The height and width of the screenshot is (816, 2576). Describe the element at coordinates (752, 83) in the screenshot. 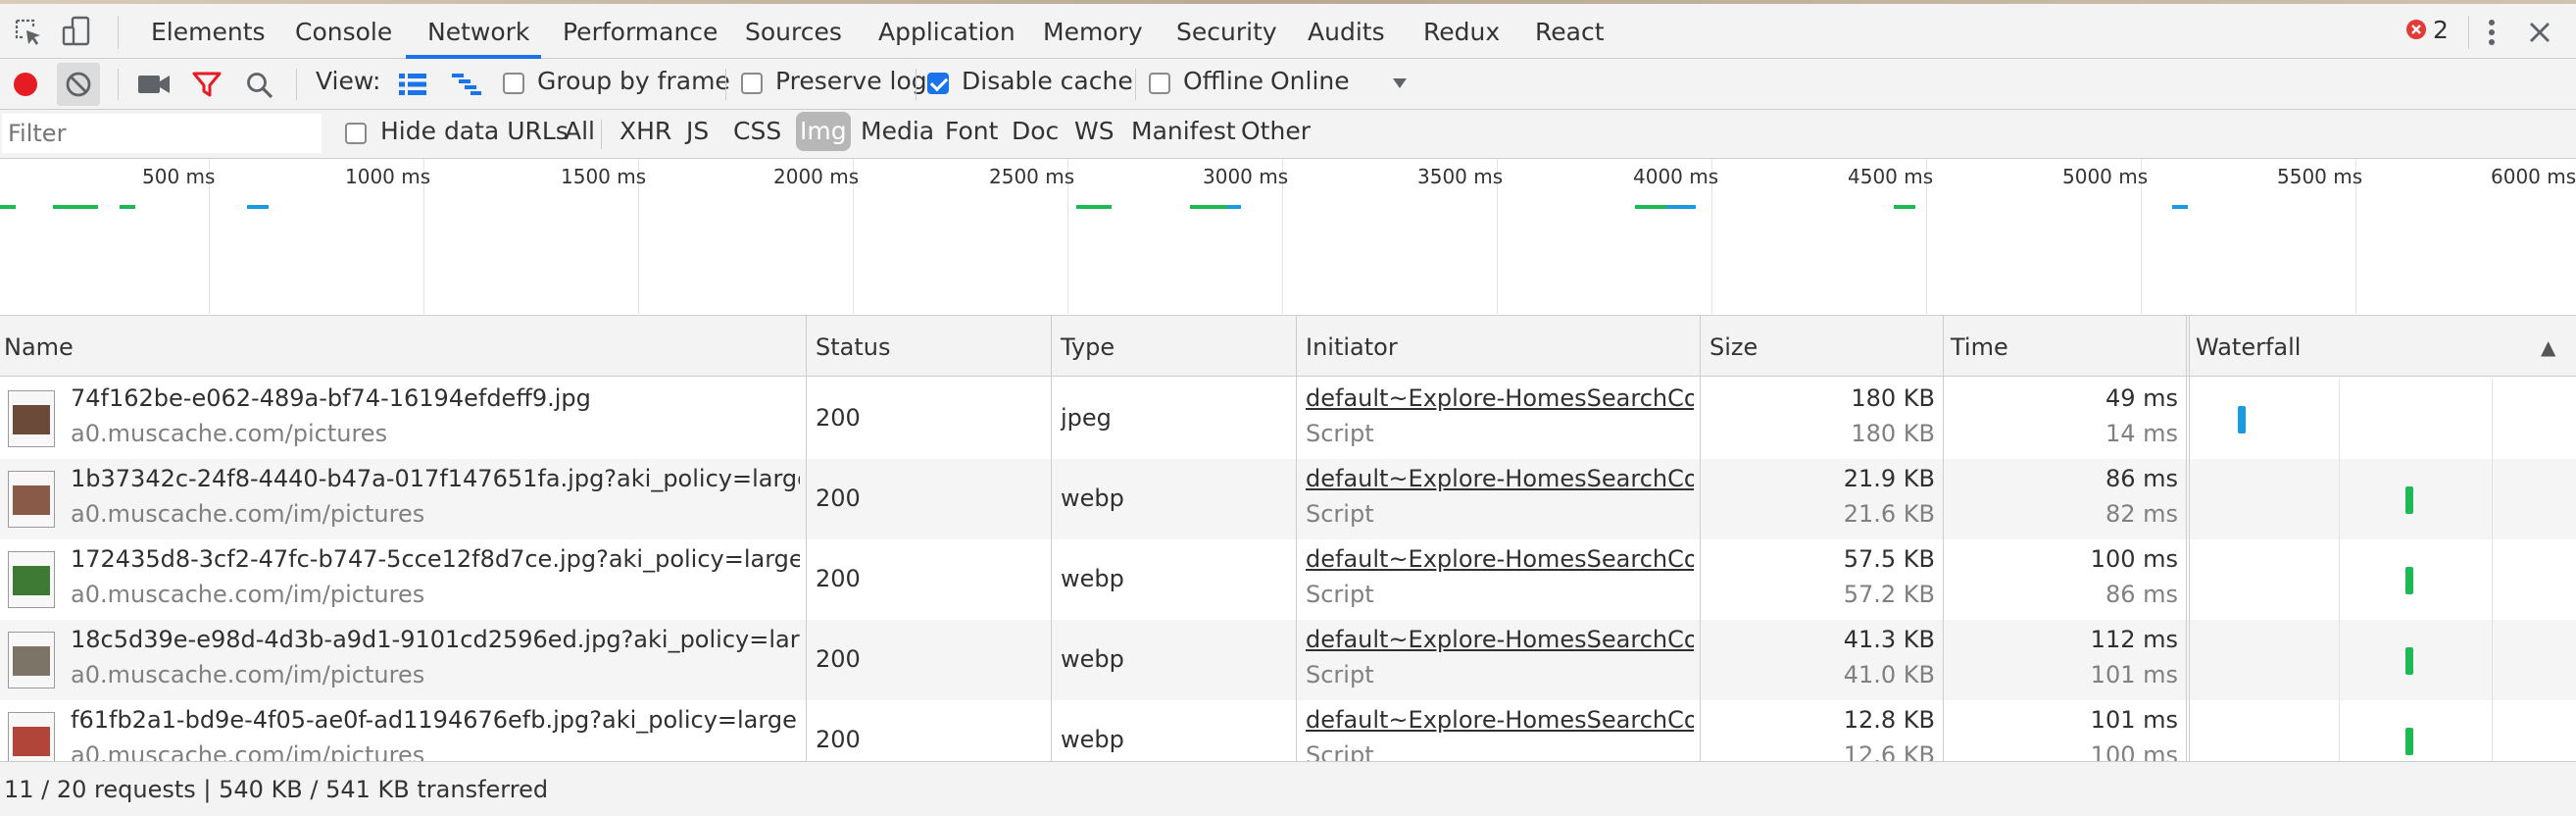

I see `preserve-log-checkbox` at that location.